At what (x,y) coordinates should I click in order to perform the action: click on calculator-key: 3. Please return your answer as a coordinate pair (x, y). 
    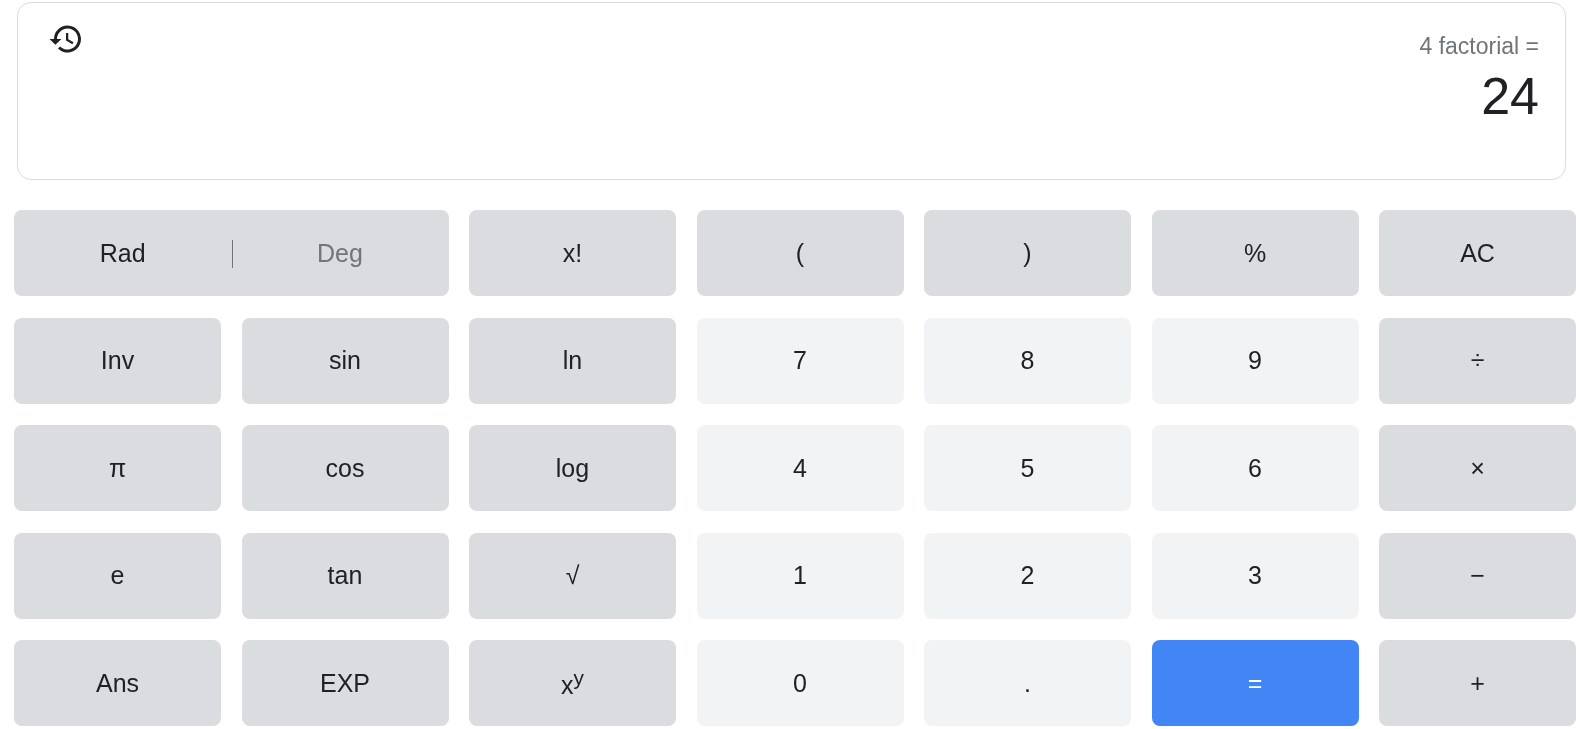
    Looking at the image, I should click on (1255, 575).